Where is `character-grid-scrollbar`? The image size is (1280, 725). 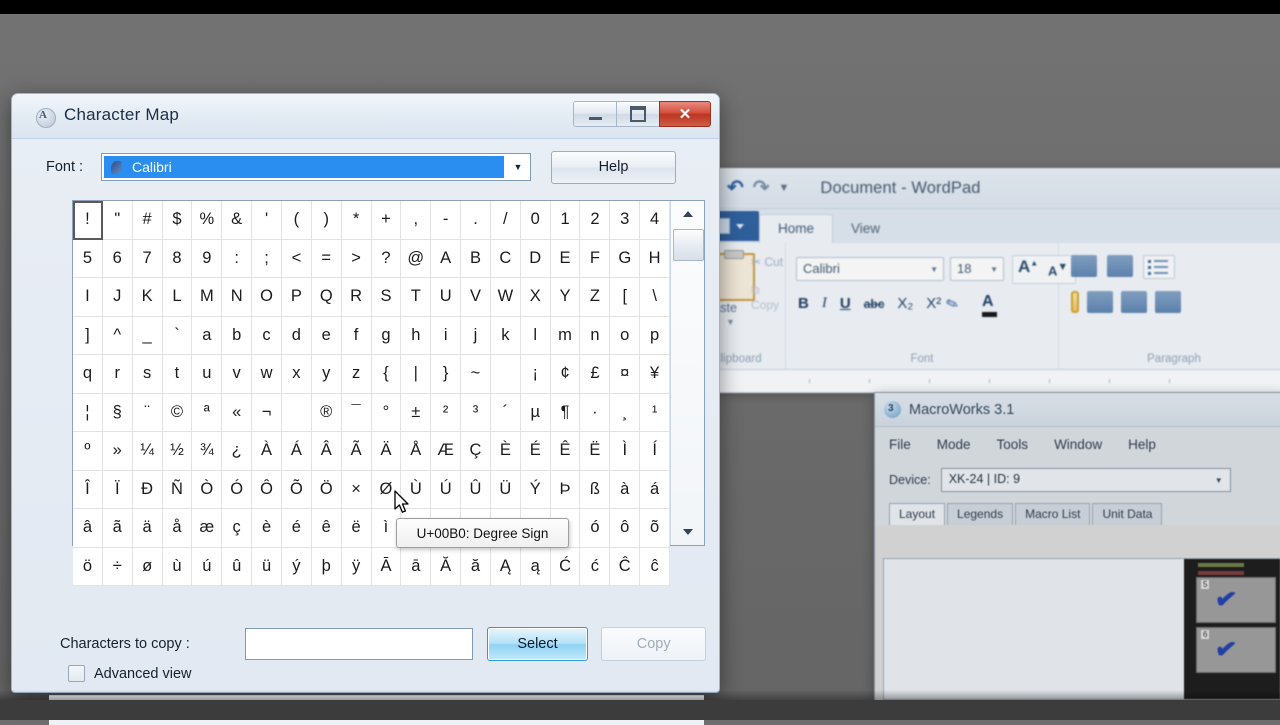 character-grid-scrollbar is located at coordinates (687, 373).